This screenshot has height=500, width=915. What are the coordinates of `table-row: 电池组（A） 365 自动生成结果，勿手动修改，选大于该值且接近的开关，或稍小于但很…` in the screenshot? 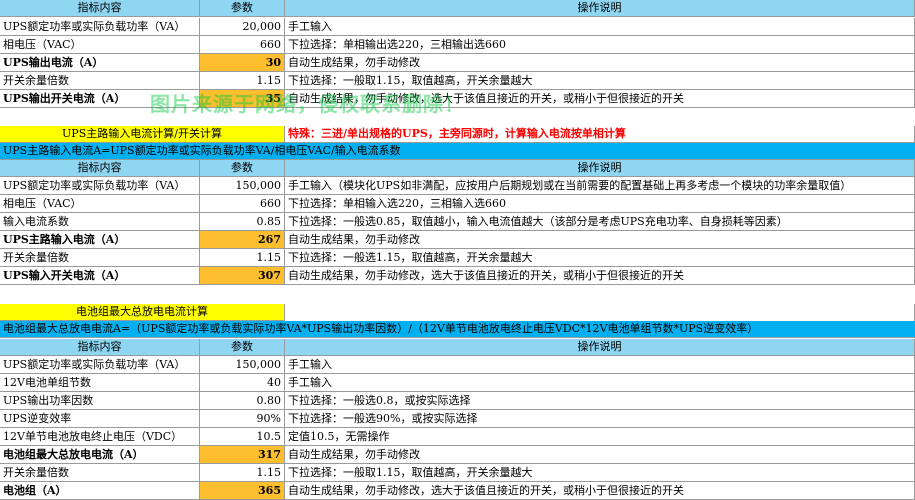 It's located at (457, 491).